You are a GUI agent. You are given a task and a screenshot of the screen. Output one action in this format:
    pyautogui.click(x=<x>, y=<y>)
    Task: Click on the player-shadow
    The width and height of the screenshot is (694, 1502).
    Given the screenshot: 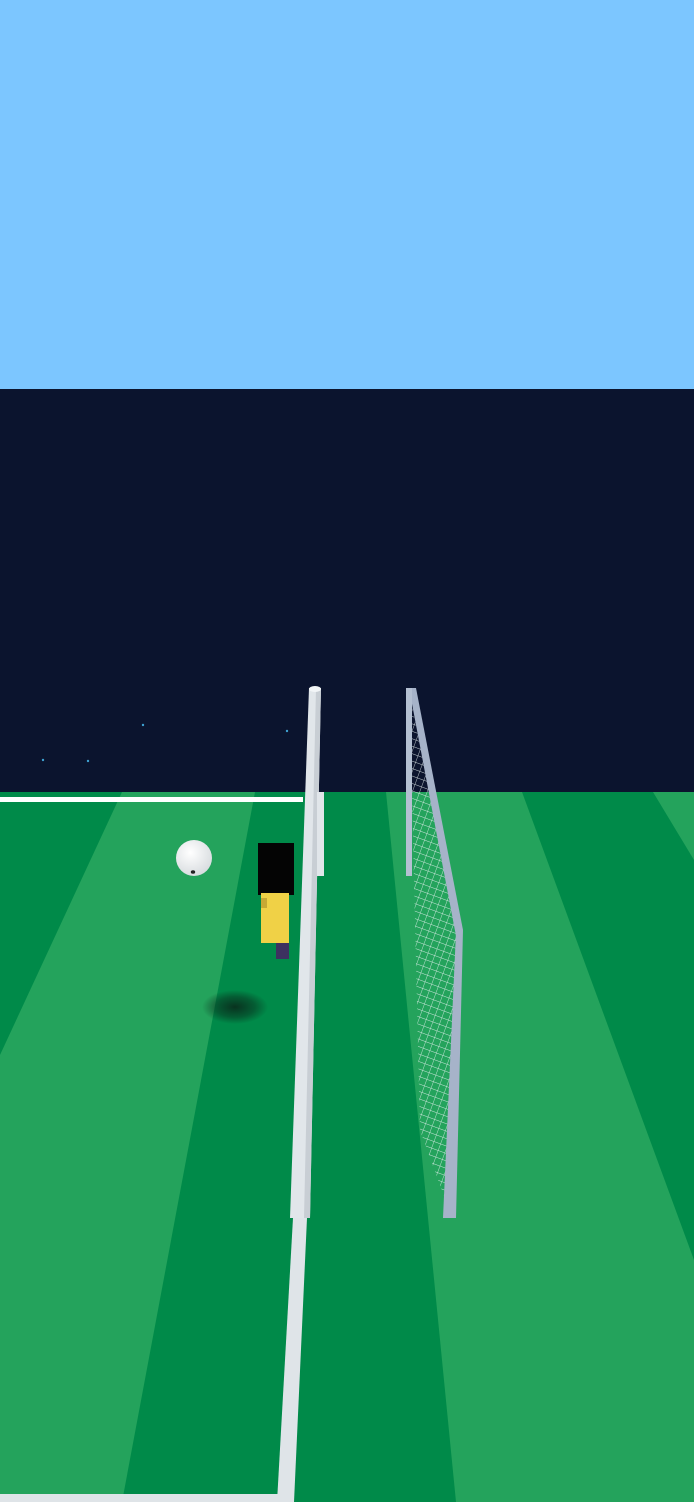 What is the action you would take?
    pyautogui.click(x=235, y=1007)
    